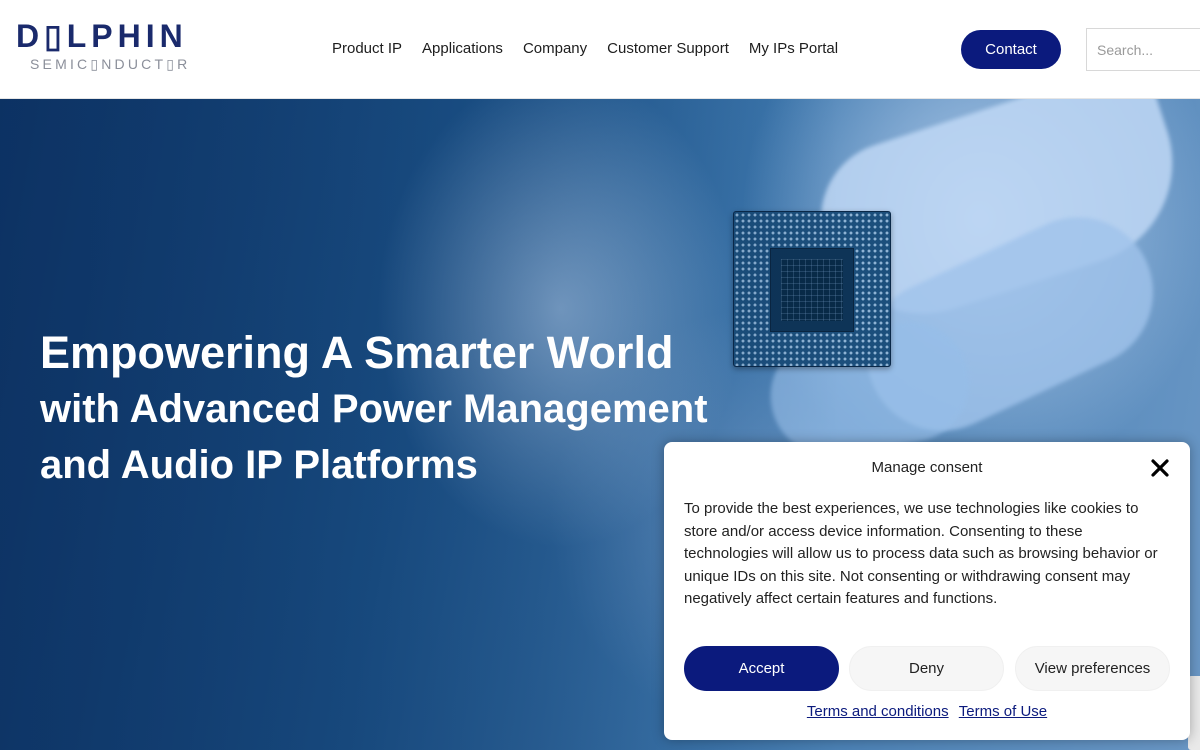 Image resolution: width=1200 pixels, height=750 pixels. I want to click on dolphin-logo: D▯LPHIN SEMIC▯NDUCT▯R, so click(116, 48).